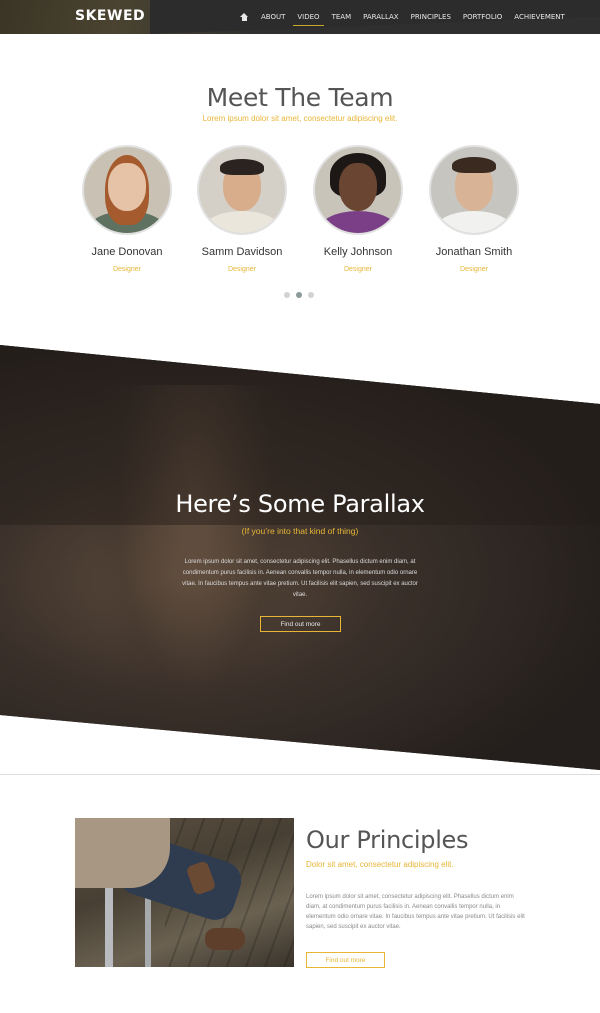 The height and width of the screenshot is (1013, 600). I want to click on nav-about: ABOUT, so click(273, 17).